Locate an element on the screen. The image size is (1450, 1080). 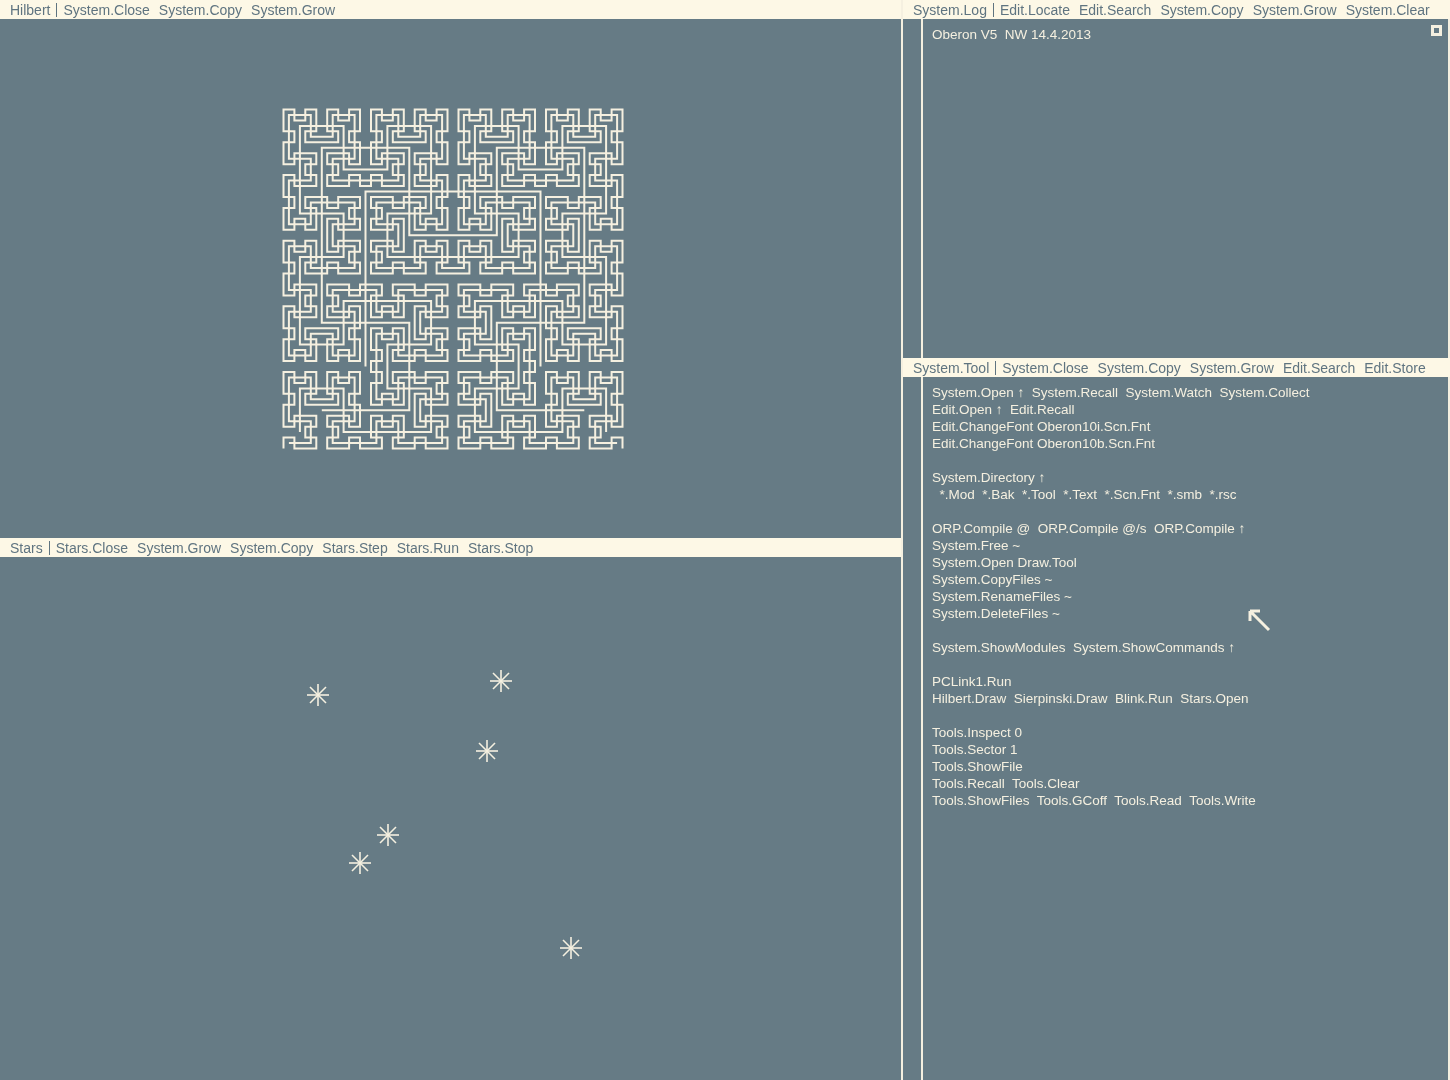
text-line: Edit.ChangeFont Oberon10b.Scn.Fnt is located at coordinates (1043, 443).